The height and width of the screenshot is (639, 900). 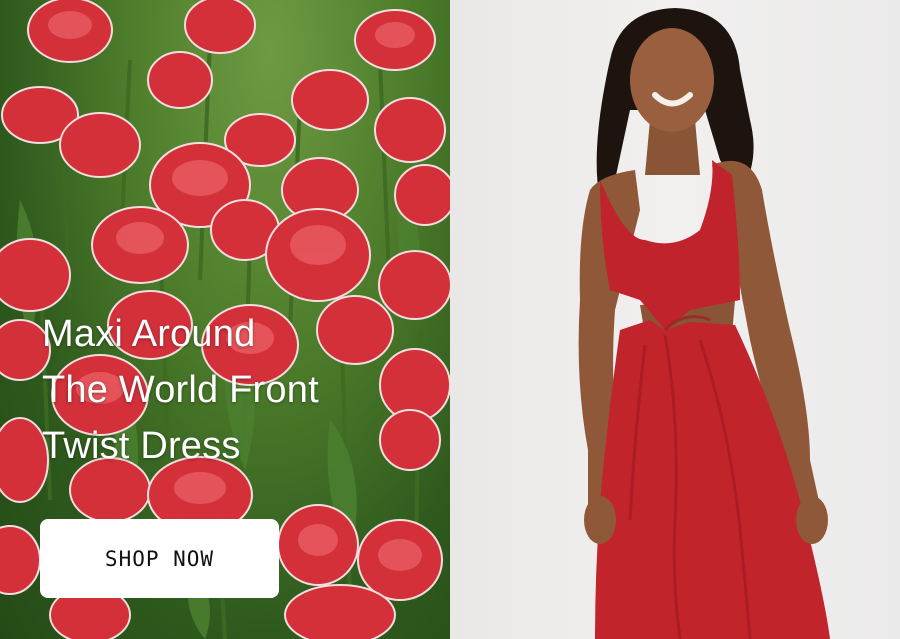 What do you see at coordinates (149, 334) in the screenshot?
I see `headline-line-1: Maxi Around` at bounding box center [149, 334].